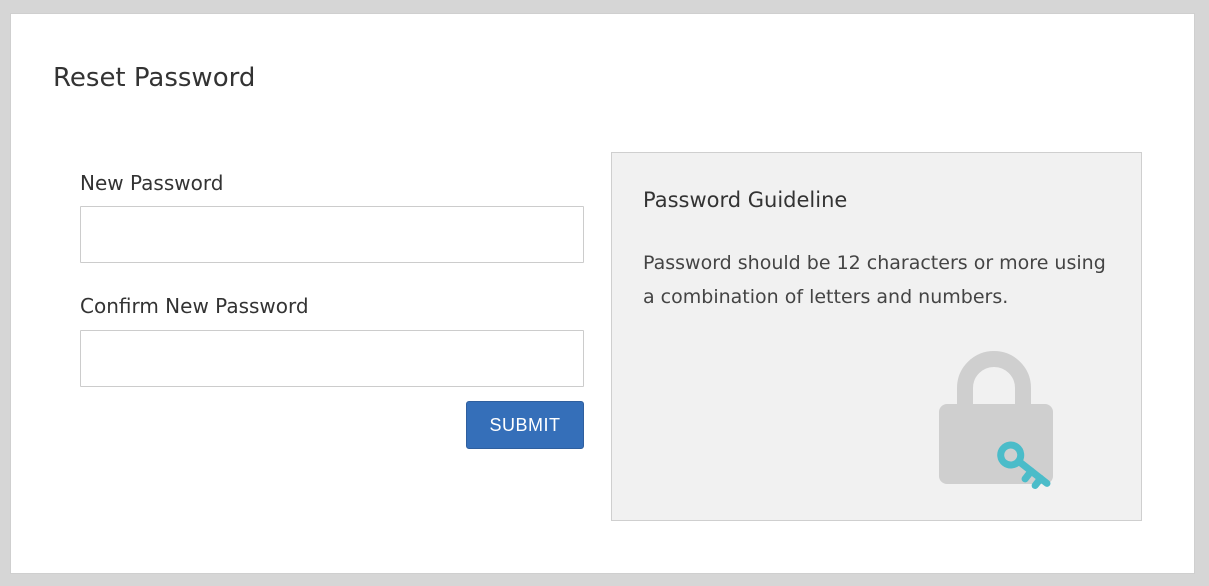 The height and width of the screenshot is (586, 1209). Describe the element at coordinates (996, 420) in the screenshot. I see `lock-with-key-icon` at that location.